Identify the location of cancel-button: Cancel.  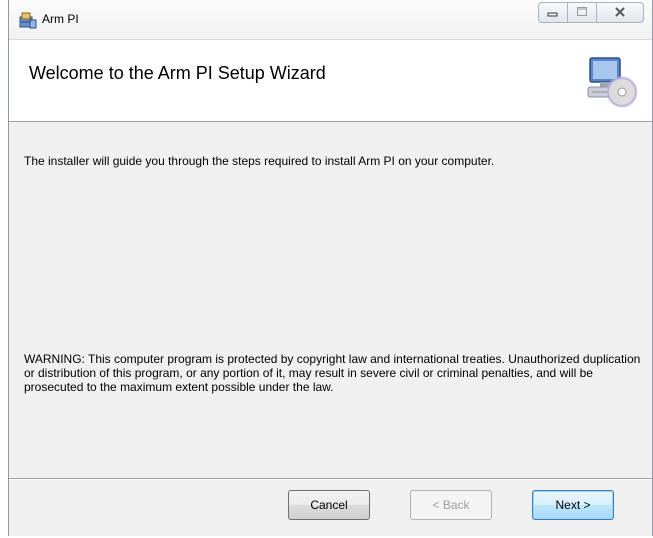
(329, 505).